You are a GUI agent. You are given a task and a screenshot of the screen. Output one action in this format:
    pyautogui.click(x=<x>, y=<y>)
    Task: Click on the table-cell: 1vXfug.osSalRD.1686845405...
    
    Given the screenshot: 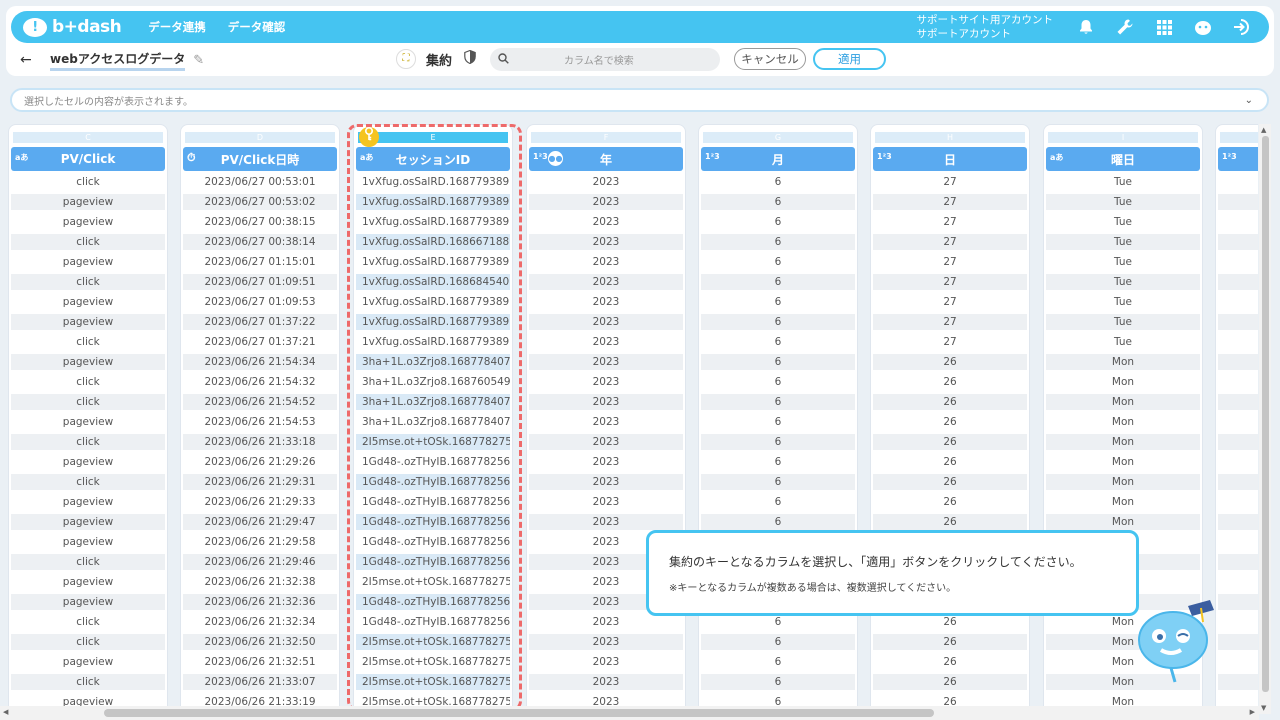 What is the action you would take?
    pyautogui.click(x=433, y=282)
    